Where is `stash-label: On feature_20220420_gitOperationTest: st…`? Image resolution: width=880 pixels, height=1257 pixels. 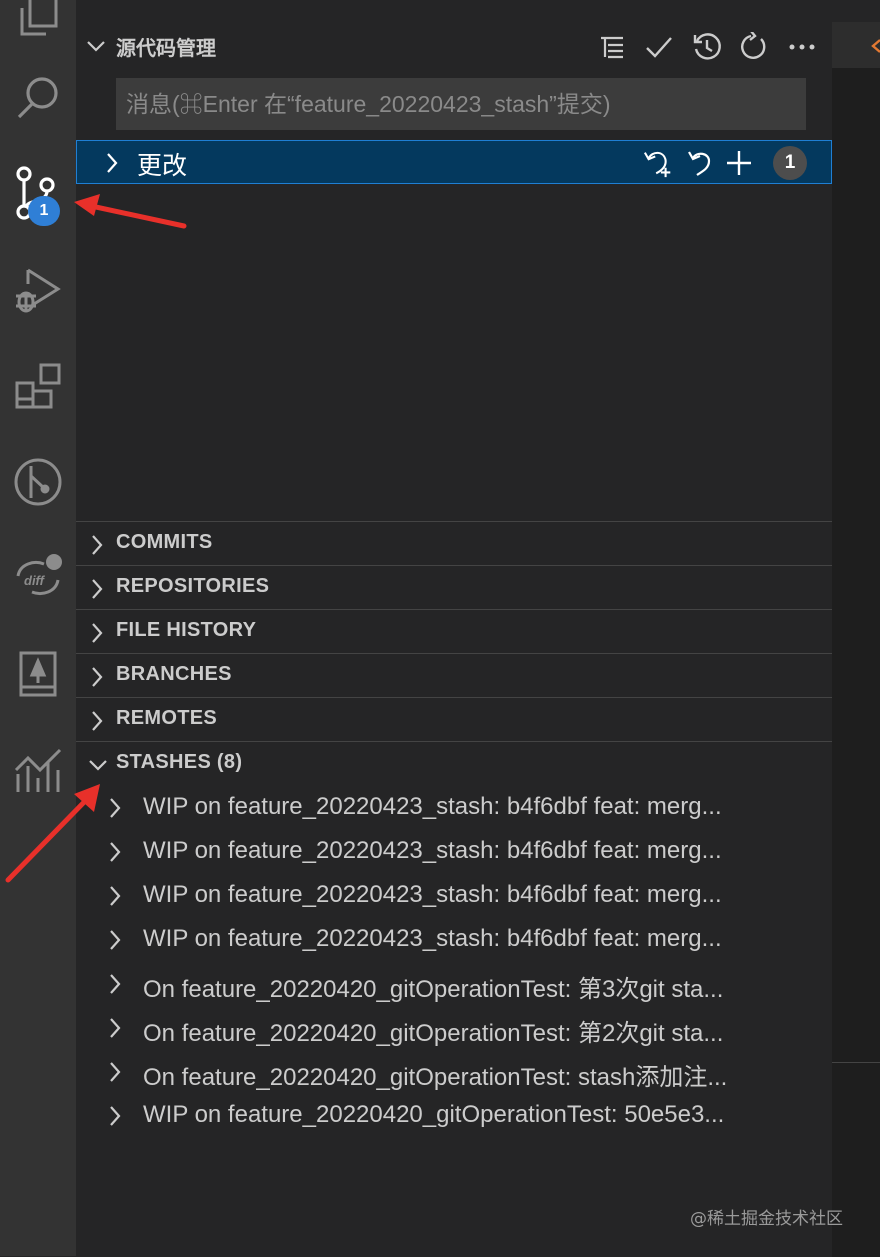 stash-label: On feature_20220420_gitOperationTest: st… is located at coordinates (435, 1077).